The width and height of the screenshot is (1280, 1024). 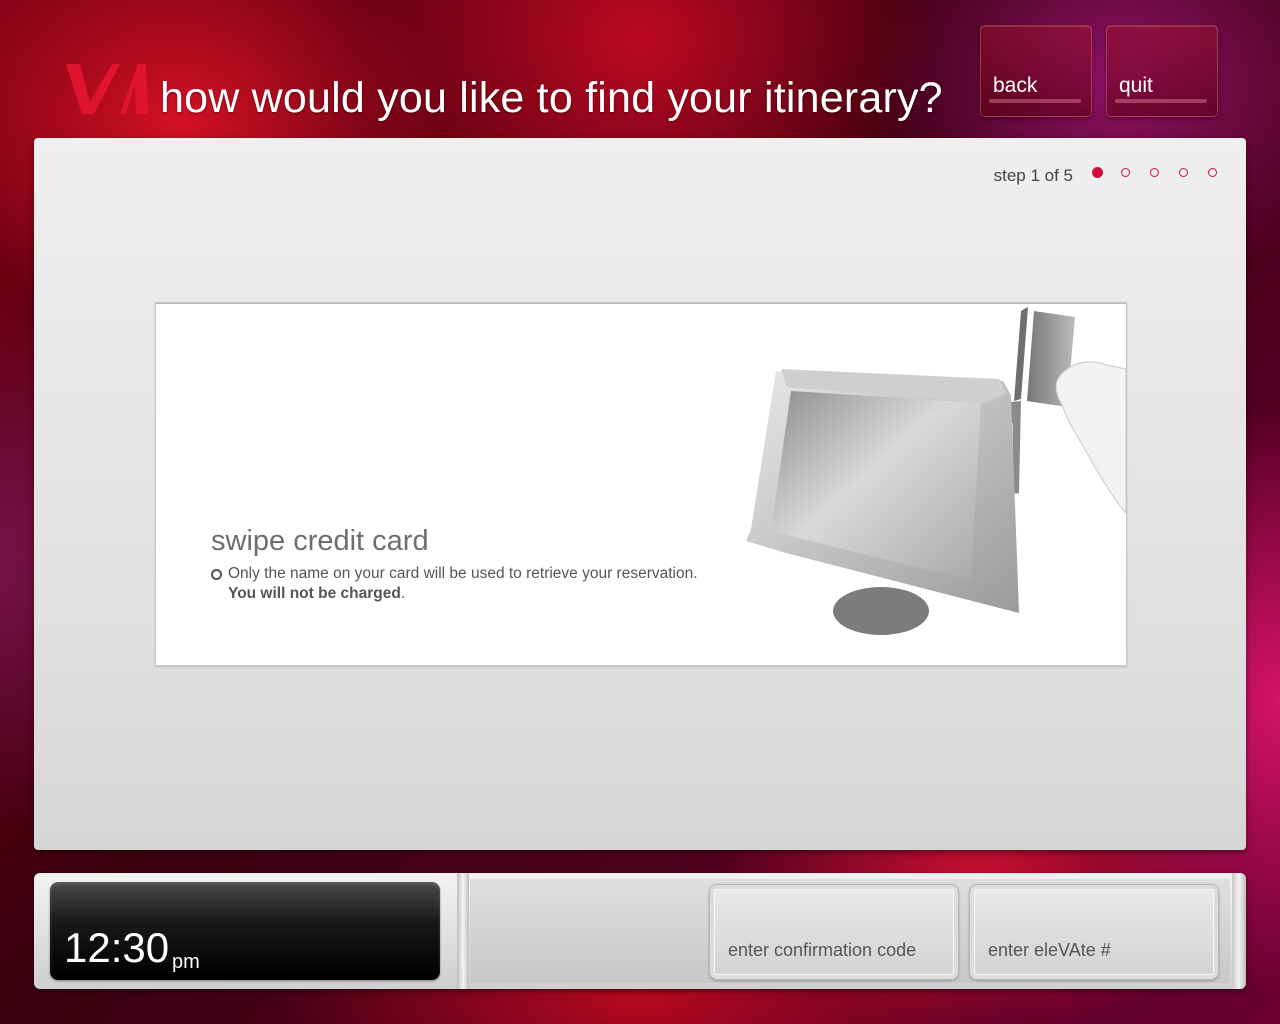 I want to click on kiosk-card-swipe-illustration, so click(x=936, y=471).